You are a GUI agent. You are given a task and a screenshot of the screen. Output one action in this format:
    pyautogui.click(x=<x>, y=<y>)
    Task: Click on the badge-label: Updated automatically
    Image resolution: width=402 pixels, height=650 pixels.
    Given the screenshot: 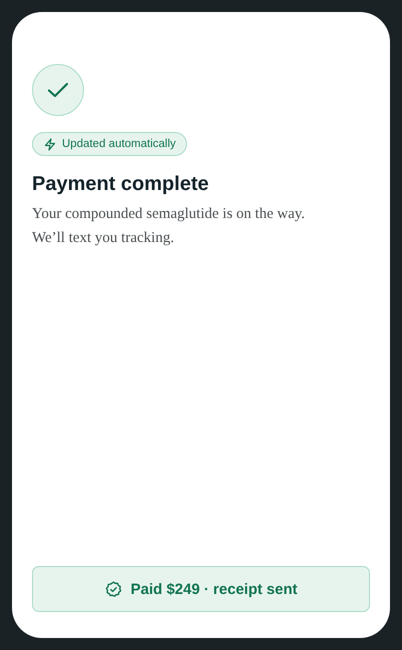 What is the action you would take?
    pyautogui.click(x=119, y=144)
    